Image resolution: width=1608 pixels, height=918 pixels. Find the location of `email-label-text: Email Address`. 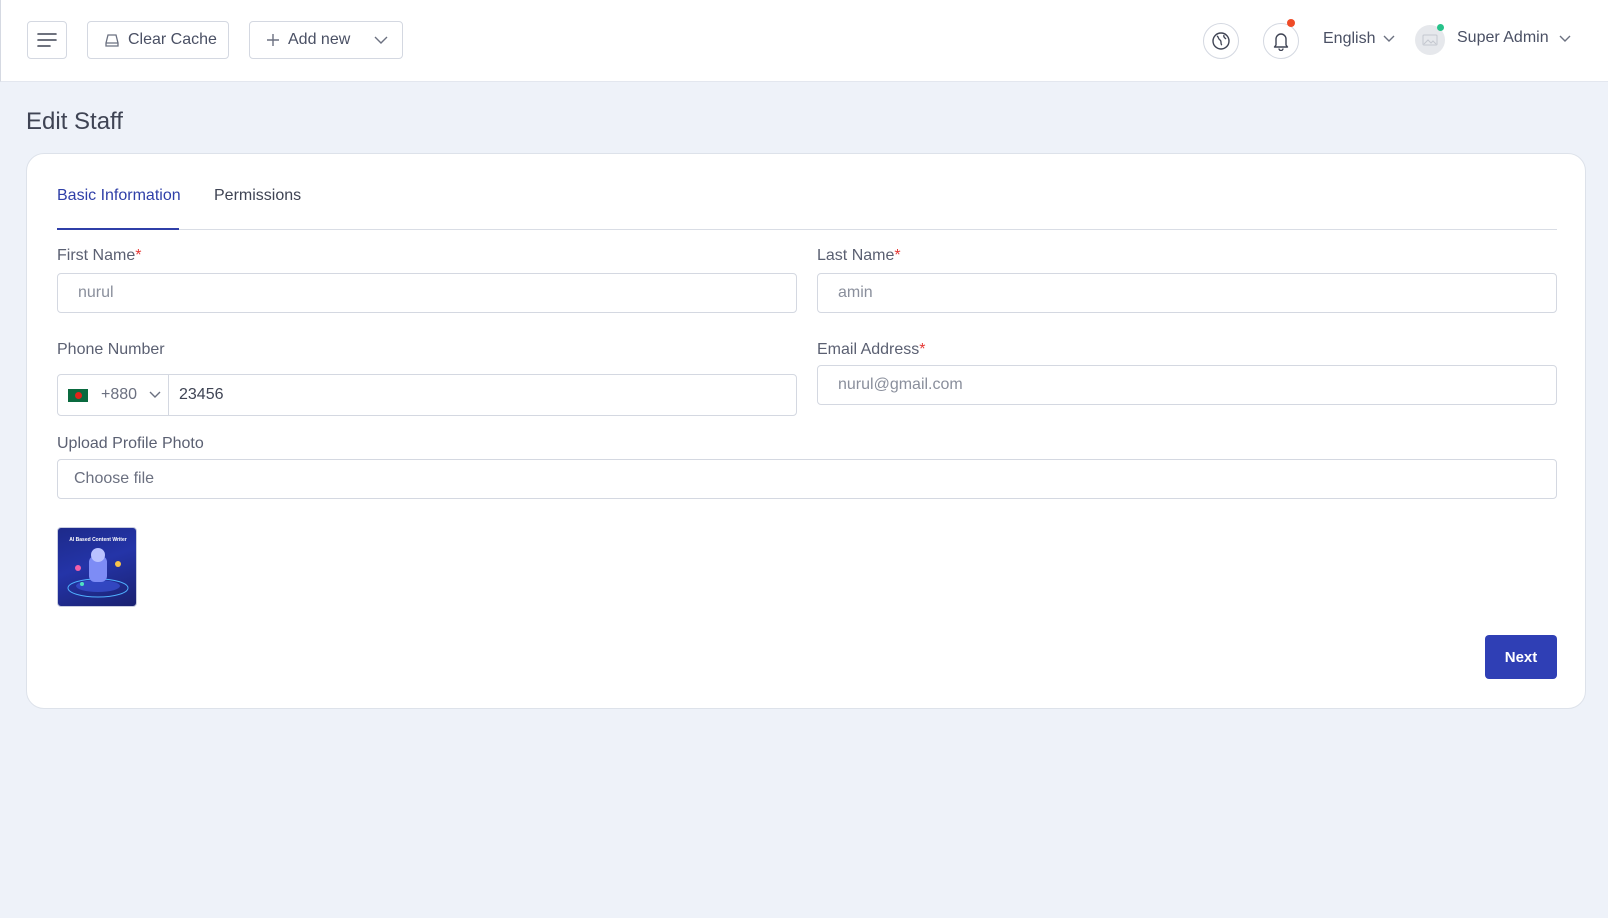

email-label-text: Email Address is located at coordinates (868, 349).